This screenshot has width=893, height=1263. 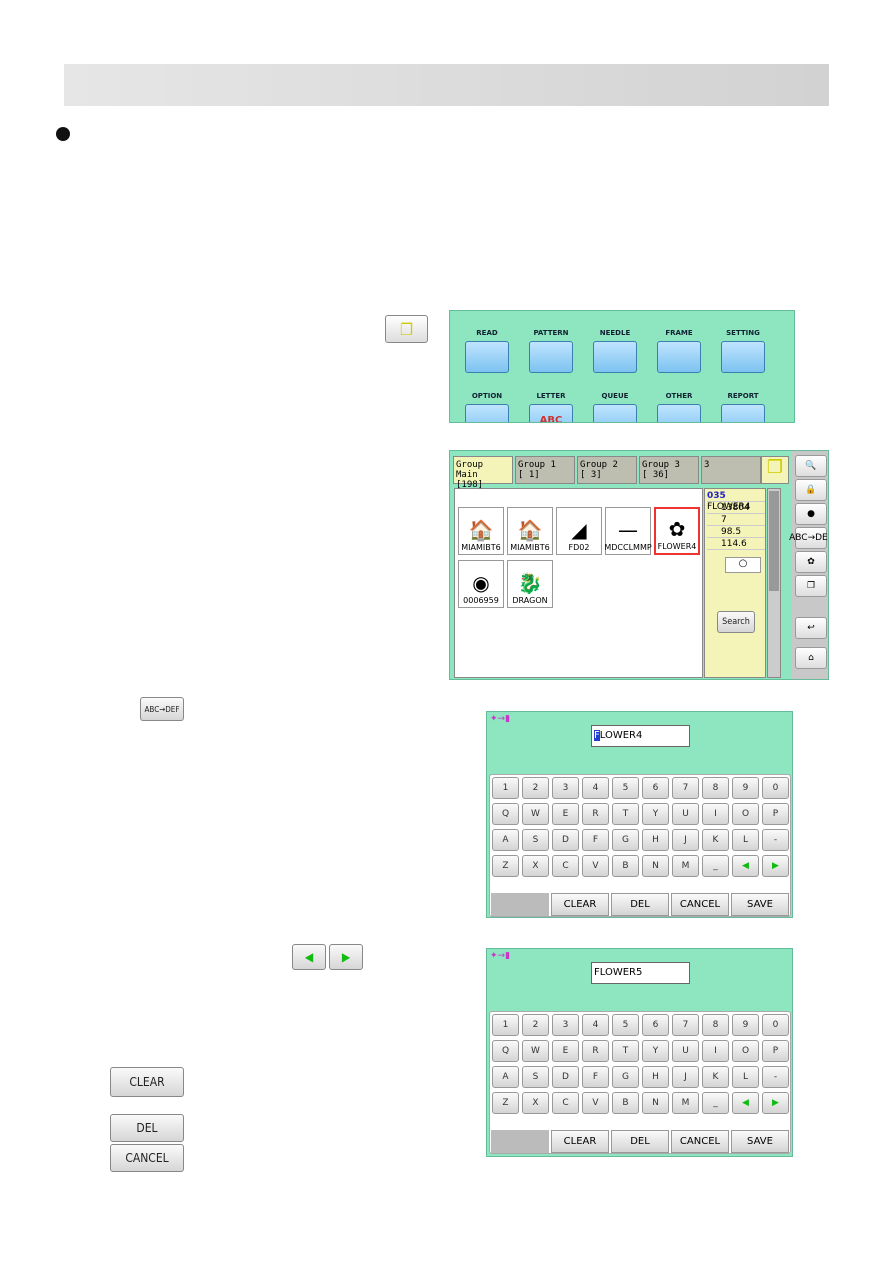 I want to click on lock-button: 🔒, so click(x=811, y=490).